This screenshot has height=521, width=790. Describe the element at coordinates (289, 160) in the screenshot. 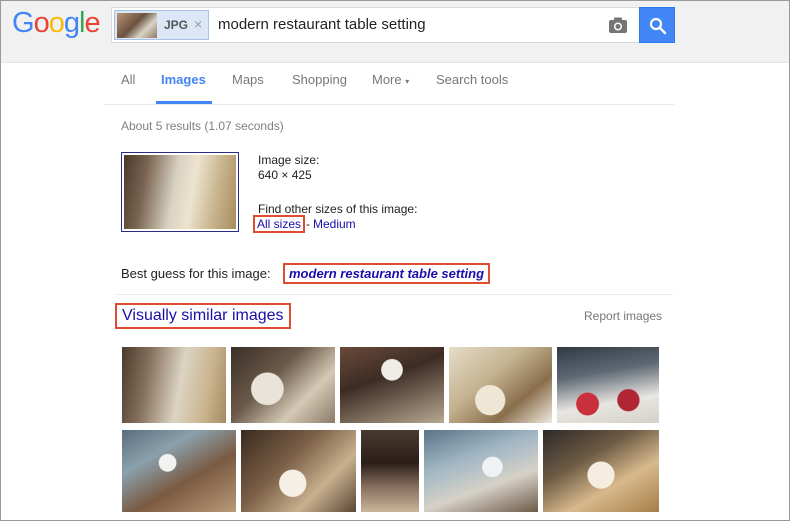

I see `image-size-label: Image size:` at that location.